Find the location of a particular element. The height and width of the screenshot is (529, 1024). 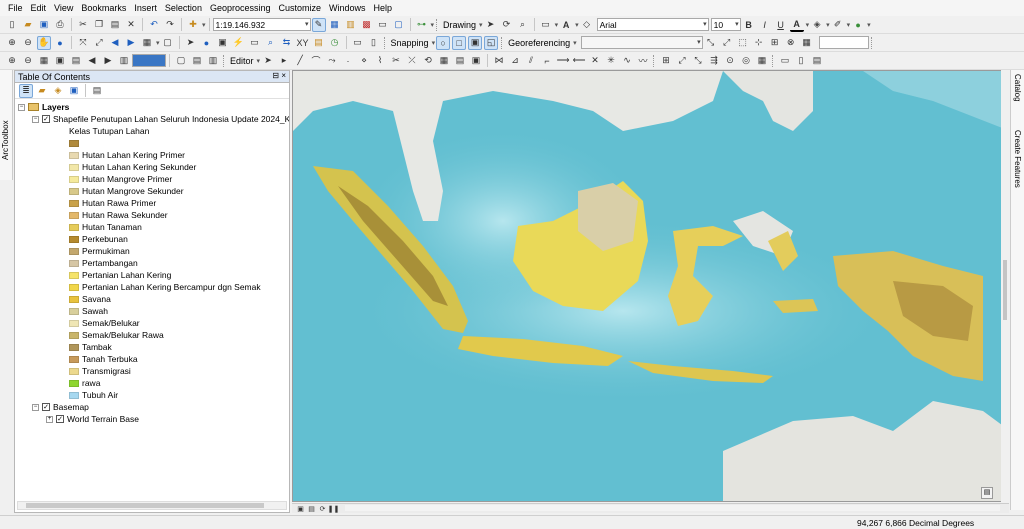

spatial-adjust-icon: ⊞ is located at coordinates (666, 61).